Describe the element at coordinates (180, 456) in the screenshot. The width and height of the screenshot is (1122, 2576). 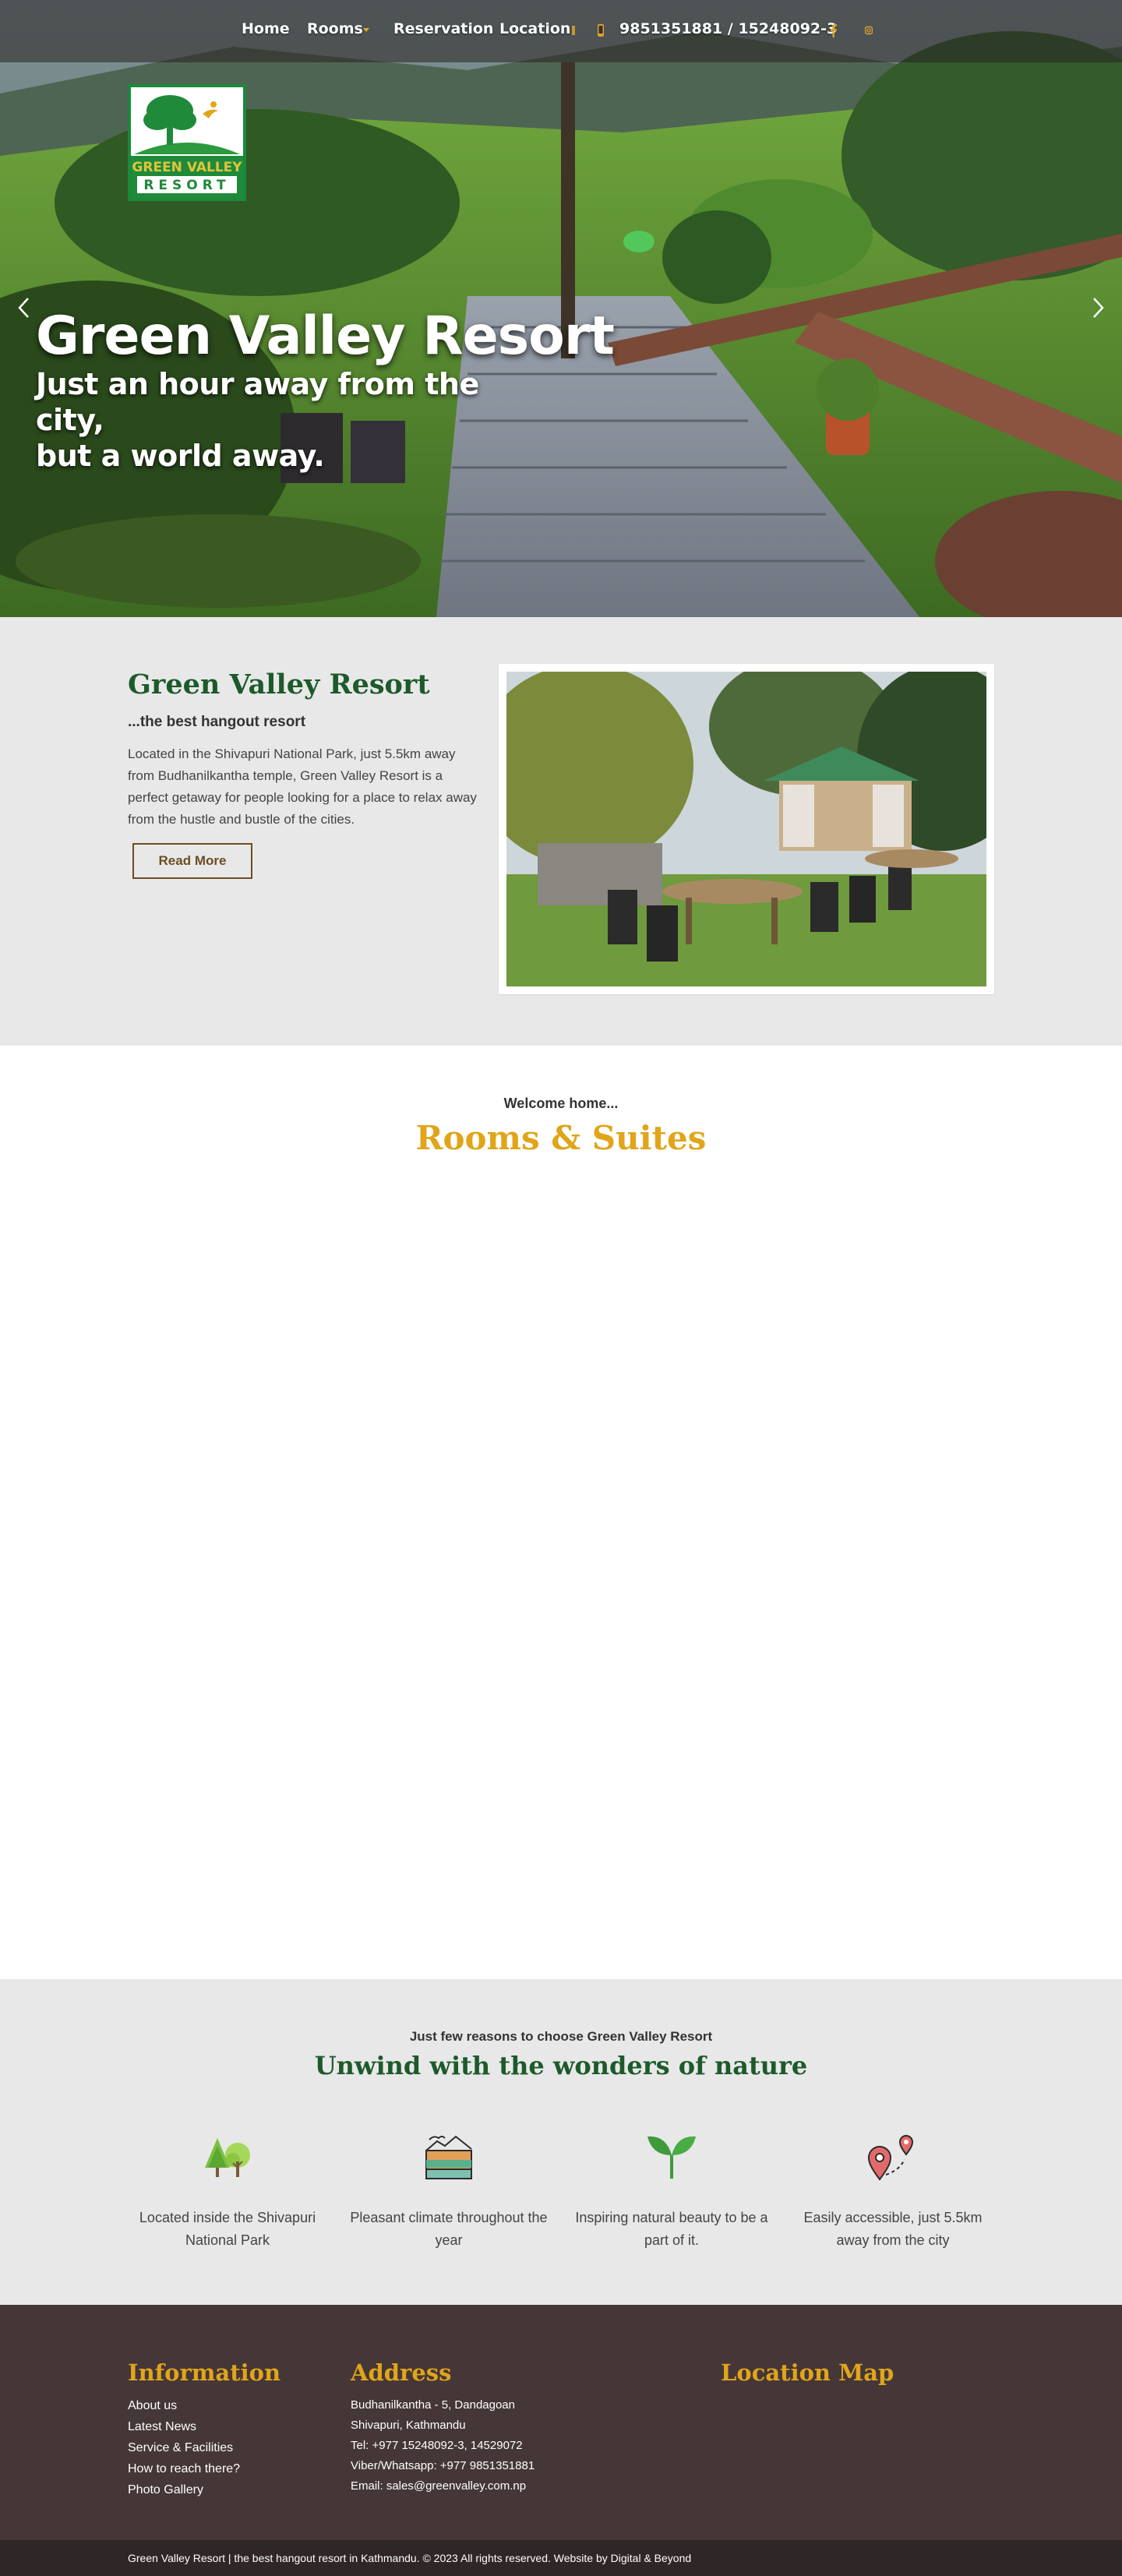
I see `hero-subtitle-line2: but a world away.` at that location.